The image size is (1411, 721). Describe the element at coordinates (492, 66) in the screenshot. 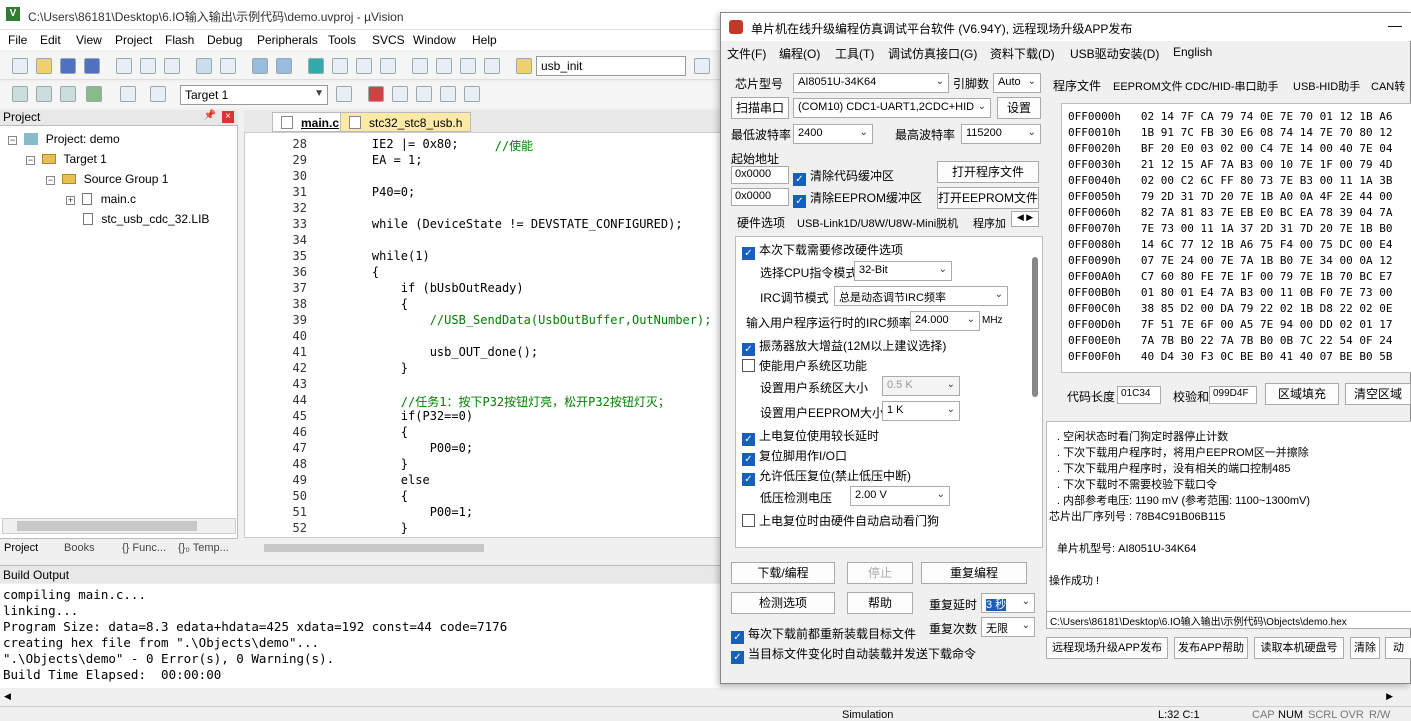

I see `uncomment-icon` at that location.